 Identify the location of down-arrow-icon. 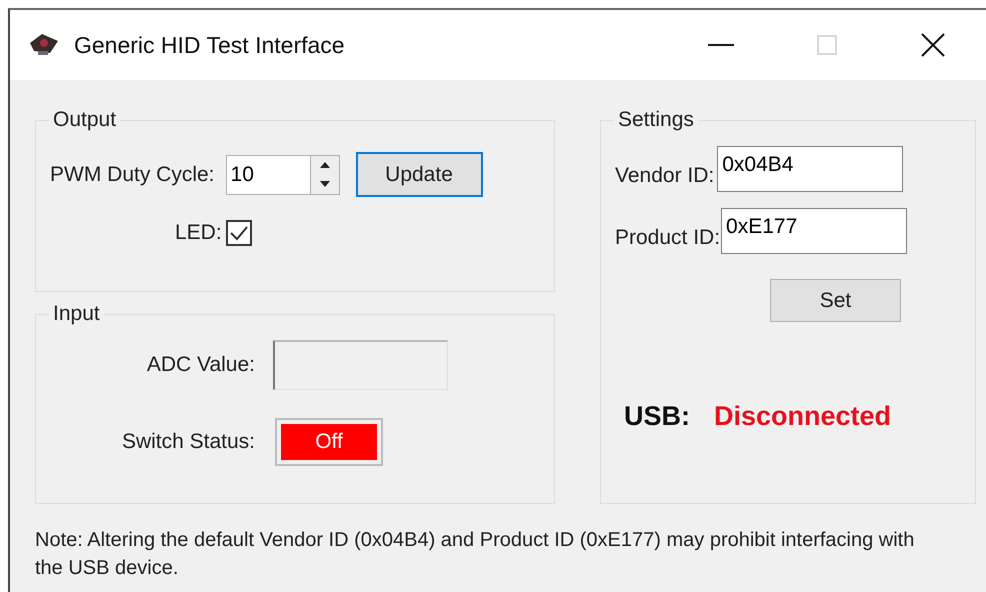
(325, 184).